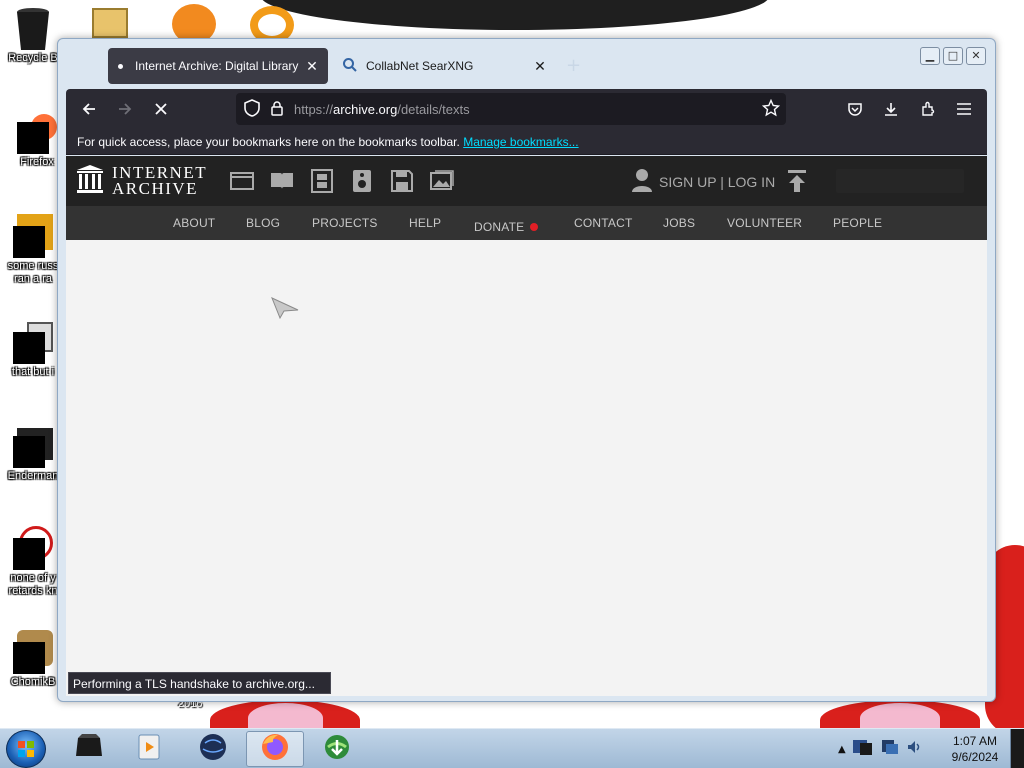 The height and width of the screenshot is (768, 1024). I want to click on nav-donate: DONATE, so click(506, 225).